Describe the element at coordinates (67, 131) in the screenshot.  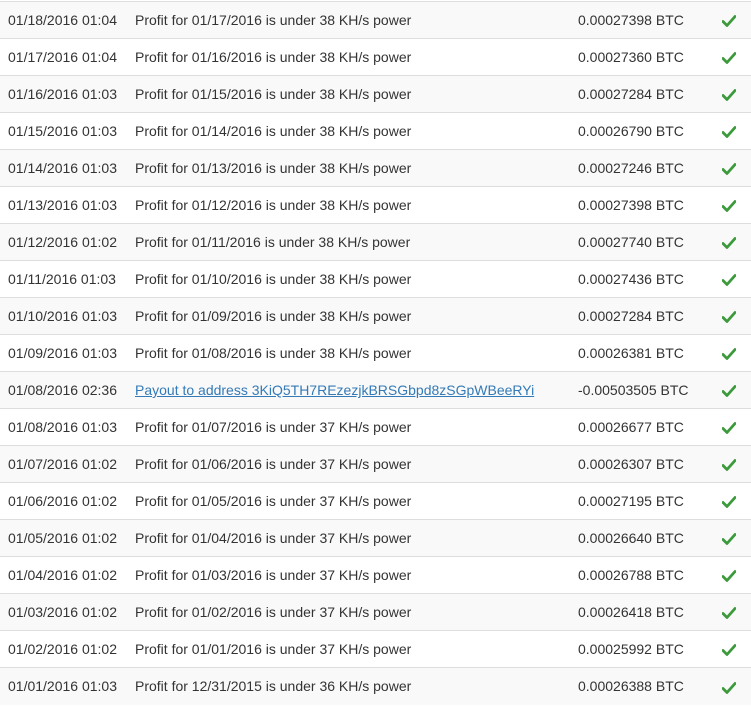
I see `transaction-date: 01/15/2016 01:03` at that location.